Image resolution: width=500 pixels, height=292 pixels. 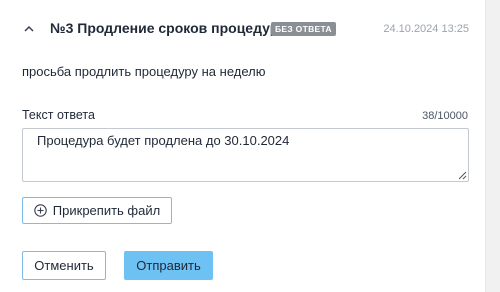 I want to click on attach-file-button: Прикрепить файл, so click(x=97, y=210).